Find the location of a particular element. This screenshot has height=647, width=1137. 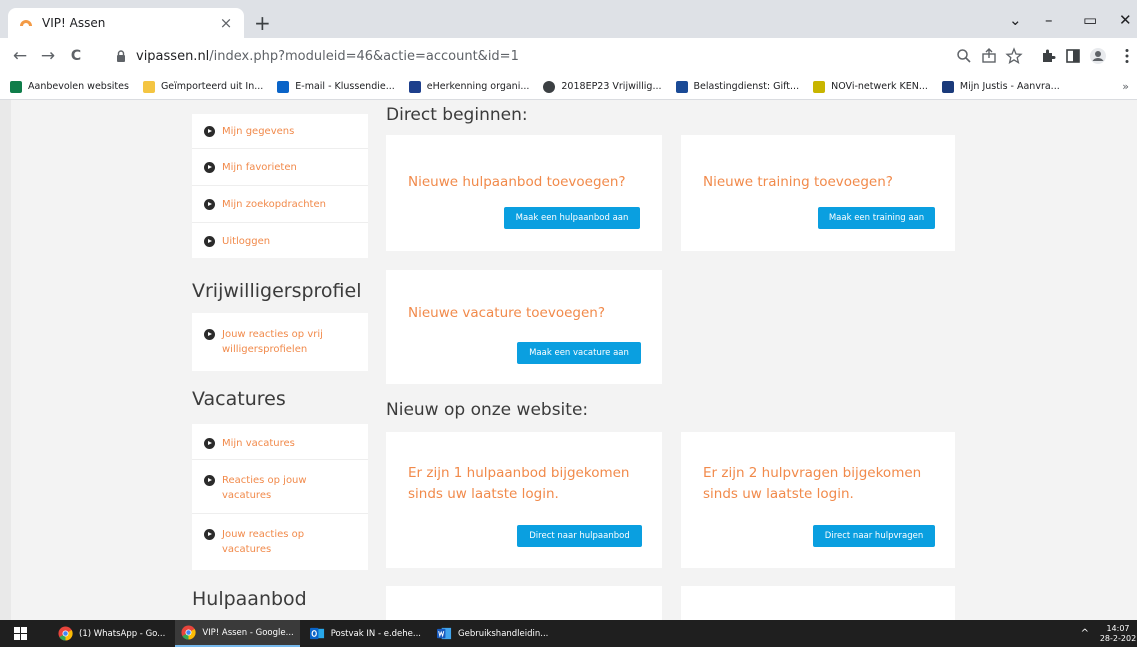

card-partial-left is located at coordinates (524, 603).